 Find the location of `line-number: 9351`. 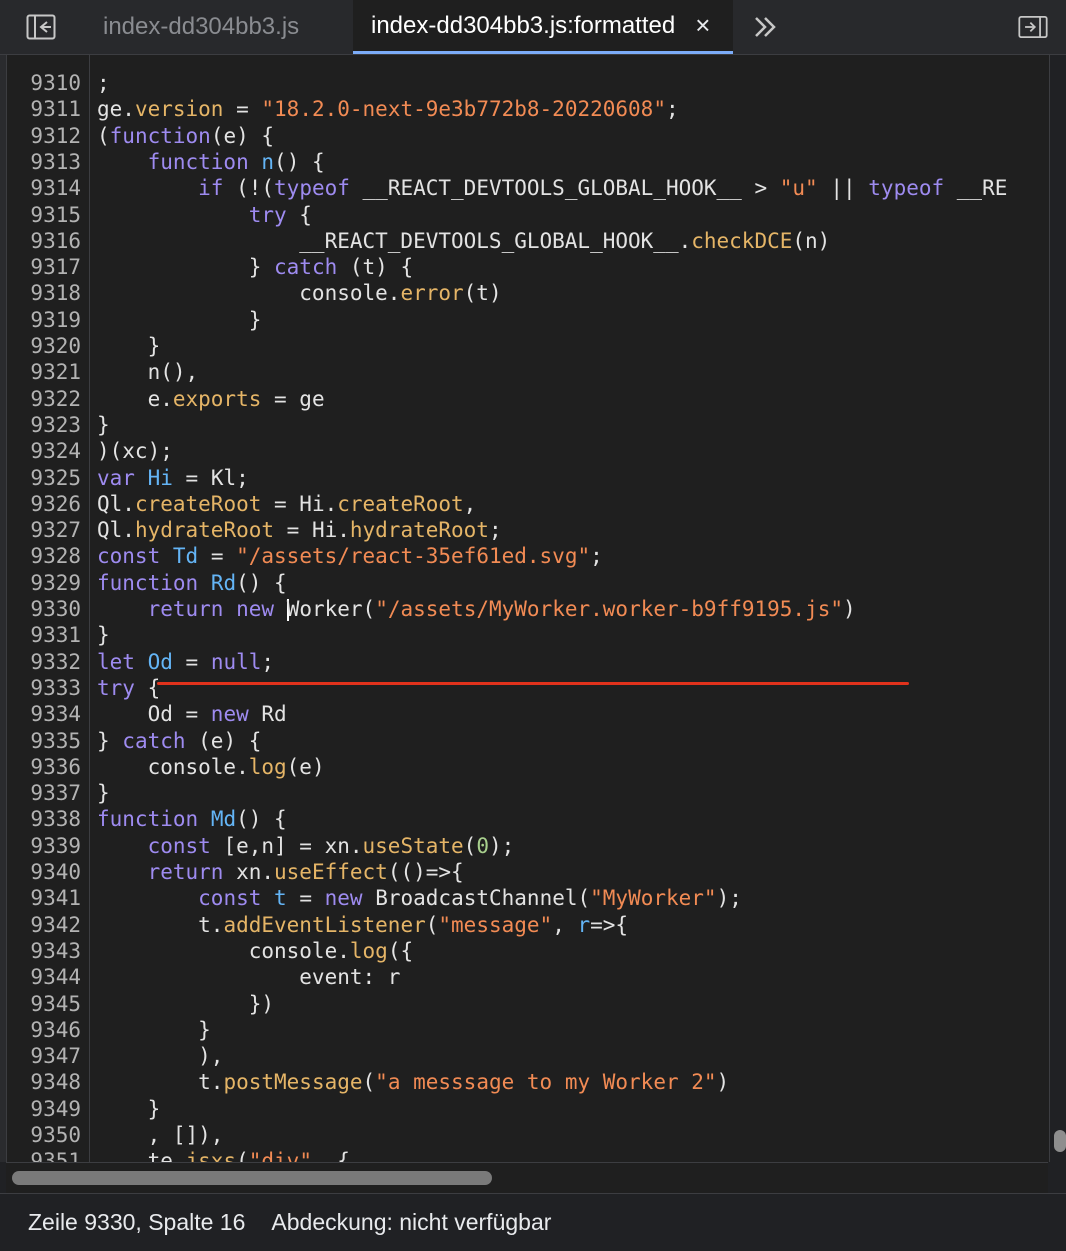

line-number: 9351 is located at coordinates (44, 1155).